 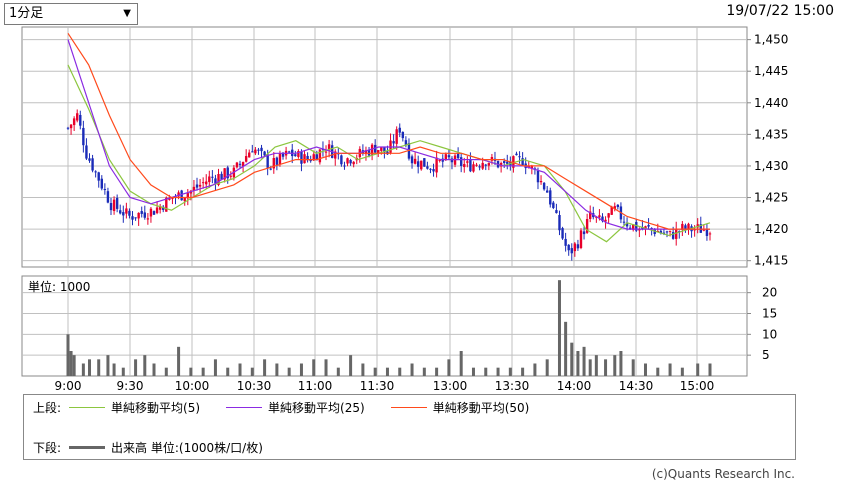 What do you see at coordinates (771, 166) in the screenshot?
I see `price-y-label: 1,430` at bounding box center [771, 166].